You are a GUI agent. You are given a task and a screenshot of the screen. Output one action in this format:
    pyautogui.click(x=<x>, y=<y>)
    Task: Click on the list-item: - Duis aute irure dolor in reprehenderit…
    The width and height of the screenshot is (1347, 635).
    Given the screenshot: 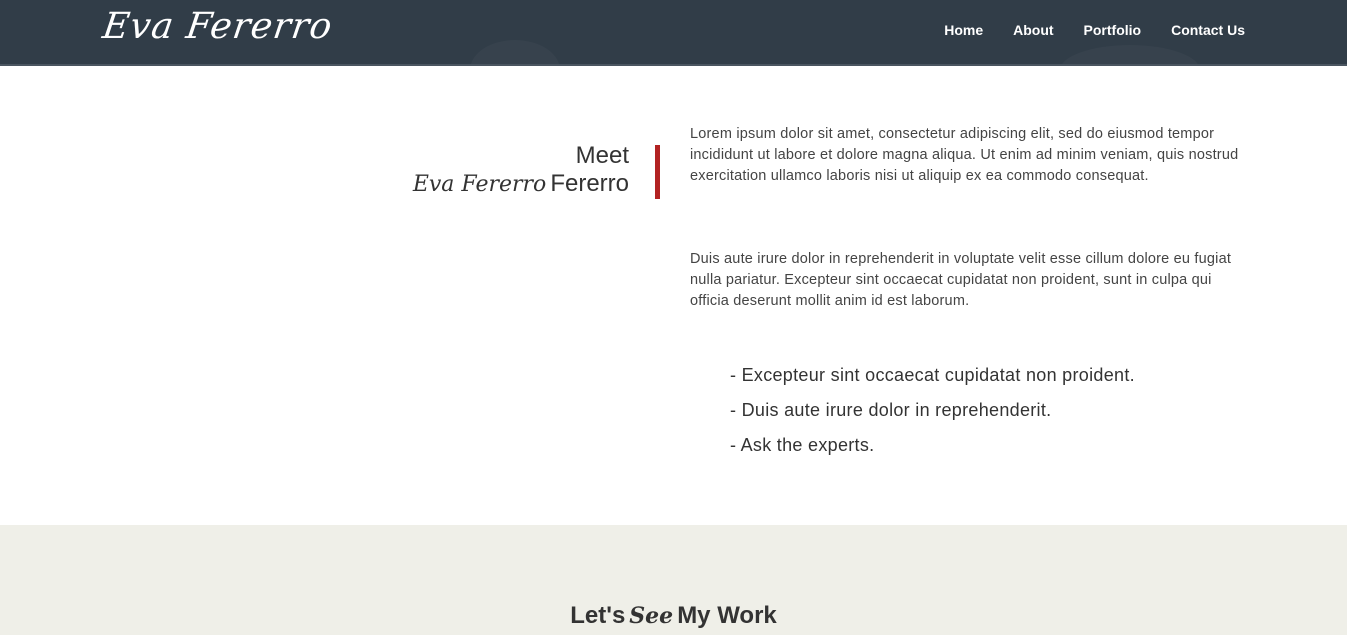 What is the action you would take?
    pyautogui.click(x=891, y=410)
    